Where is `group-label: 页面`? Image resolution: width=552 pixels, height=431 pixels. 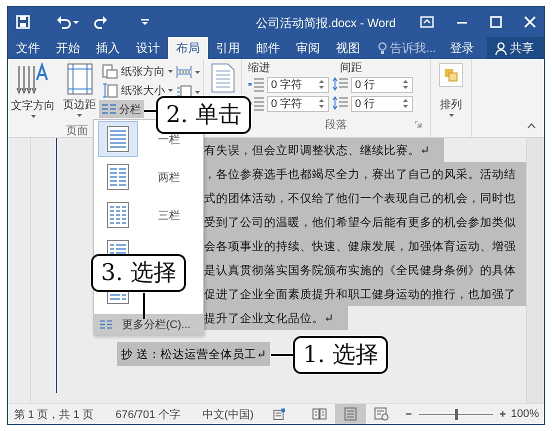 group-label: 页面 is located at coordinates (77, 131).